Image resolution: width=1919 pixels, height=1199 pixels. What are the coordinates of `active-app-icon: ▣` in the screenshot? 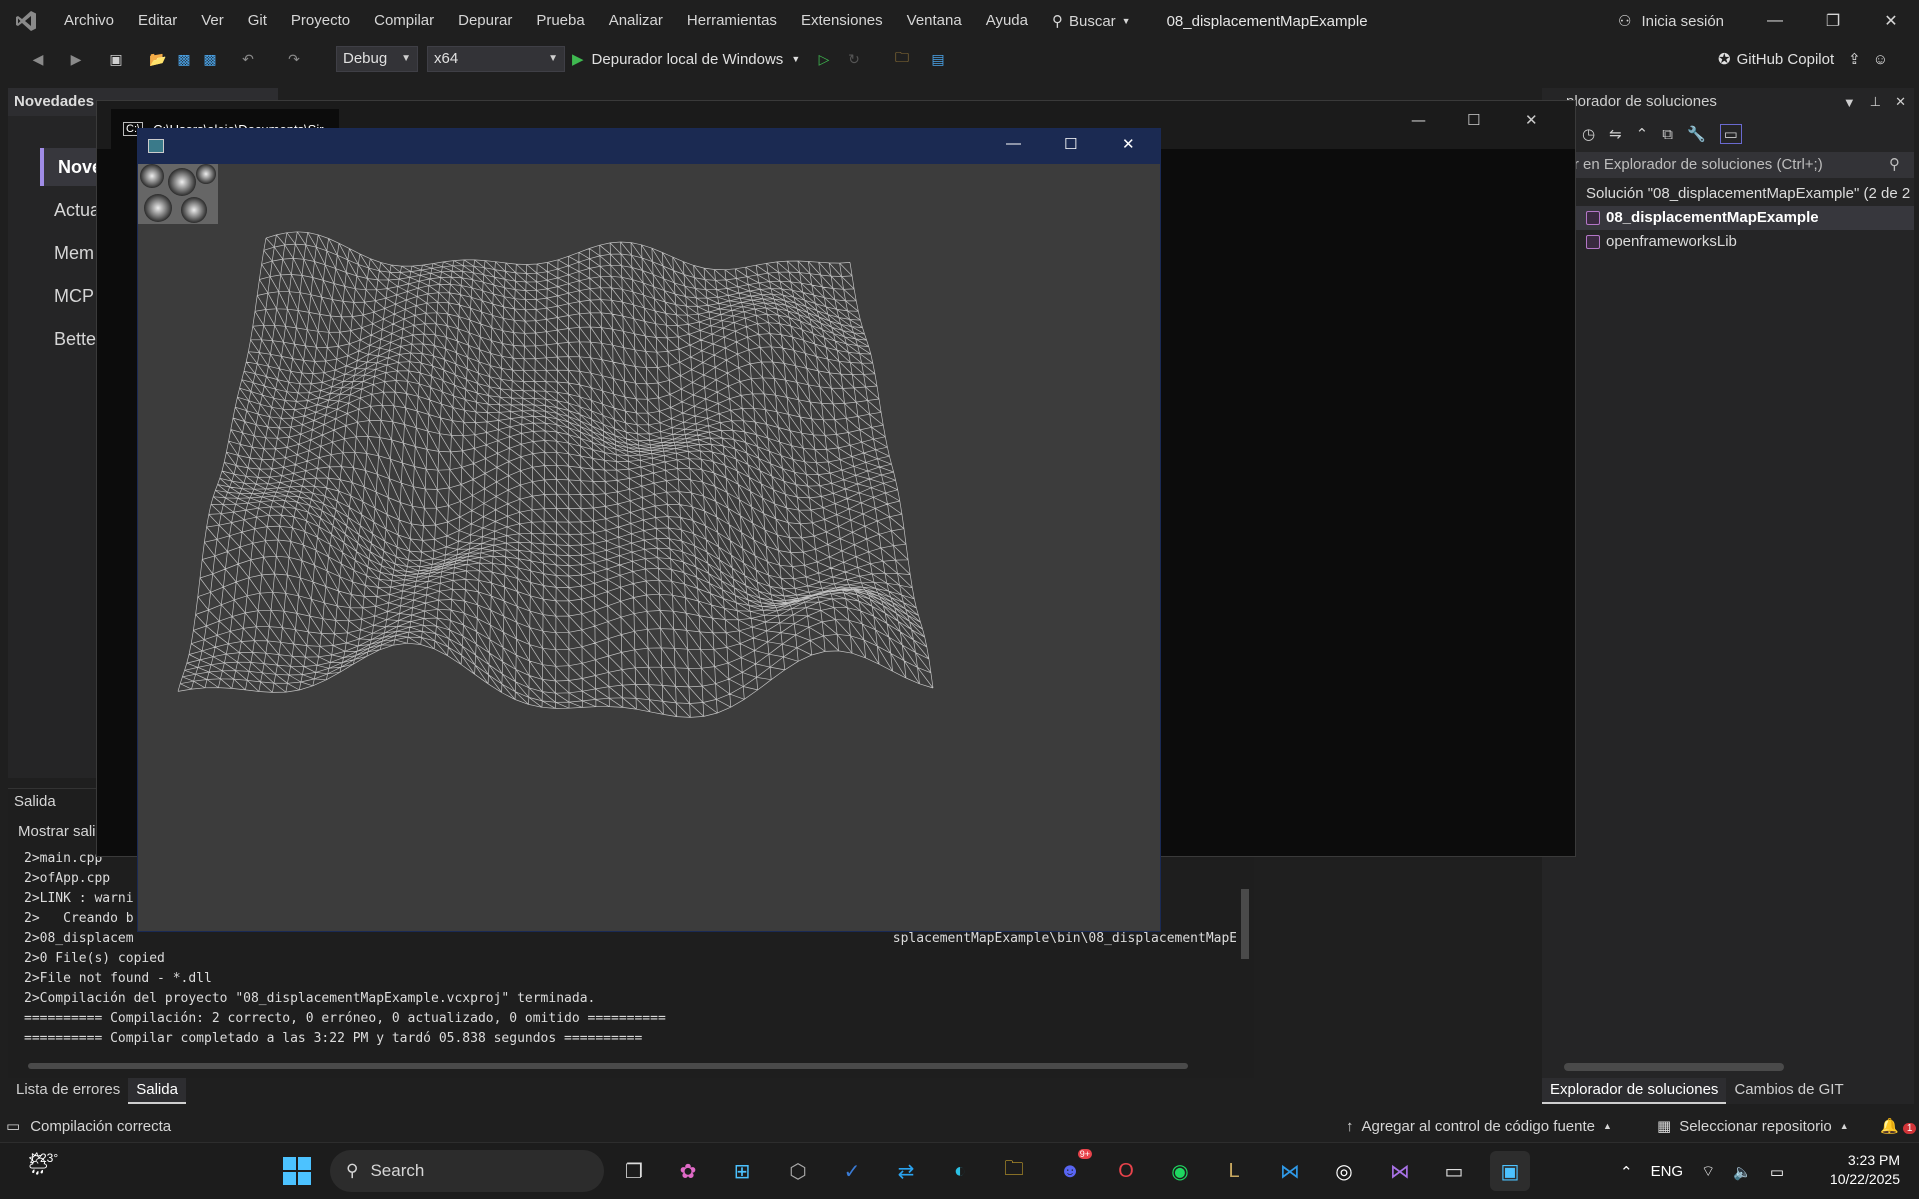 It's located at (1510, 1171).